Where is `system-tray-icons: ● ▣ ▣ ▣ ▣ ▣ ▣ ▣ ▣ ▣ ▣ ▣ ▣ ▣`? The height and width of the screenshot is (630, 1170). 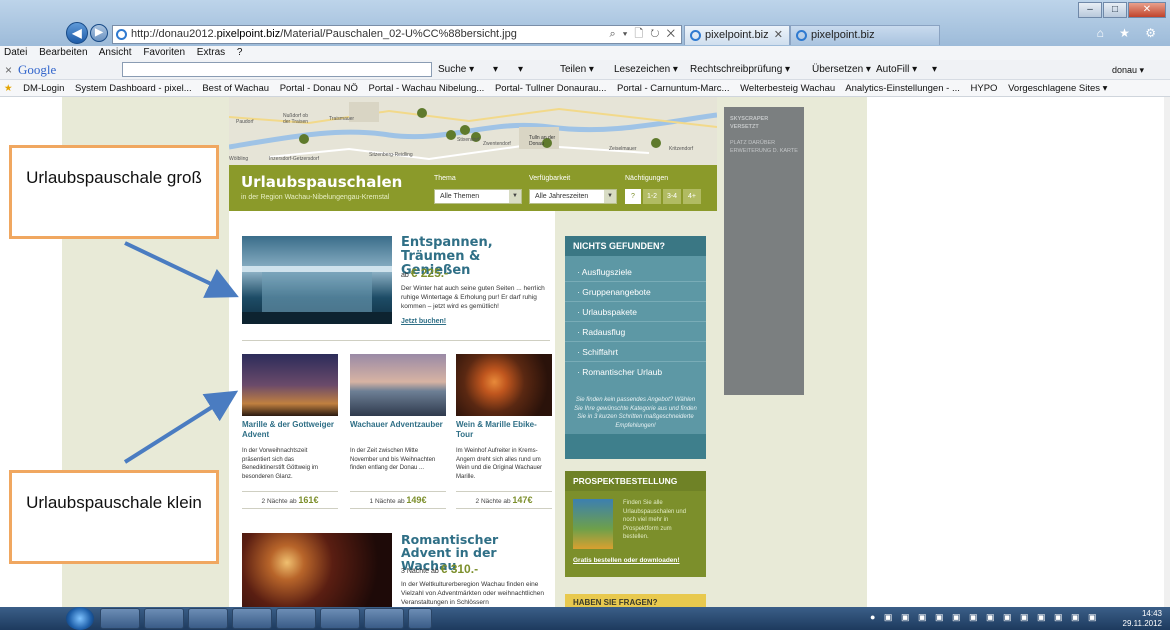
system-tray-icons: ● ▣ ▣ ▣ ▣ ▣ ▣ ▣ ▣ ▣ ▣ ▣ ▣ ▣ is located at coordinates (985, 617).